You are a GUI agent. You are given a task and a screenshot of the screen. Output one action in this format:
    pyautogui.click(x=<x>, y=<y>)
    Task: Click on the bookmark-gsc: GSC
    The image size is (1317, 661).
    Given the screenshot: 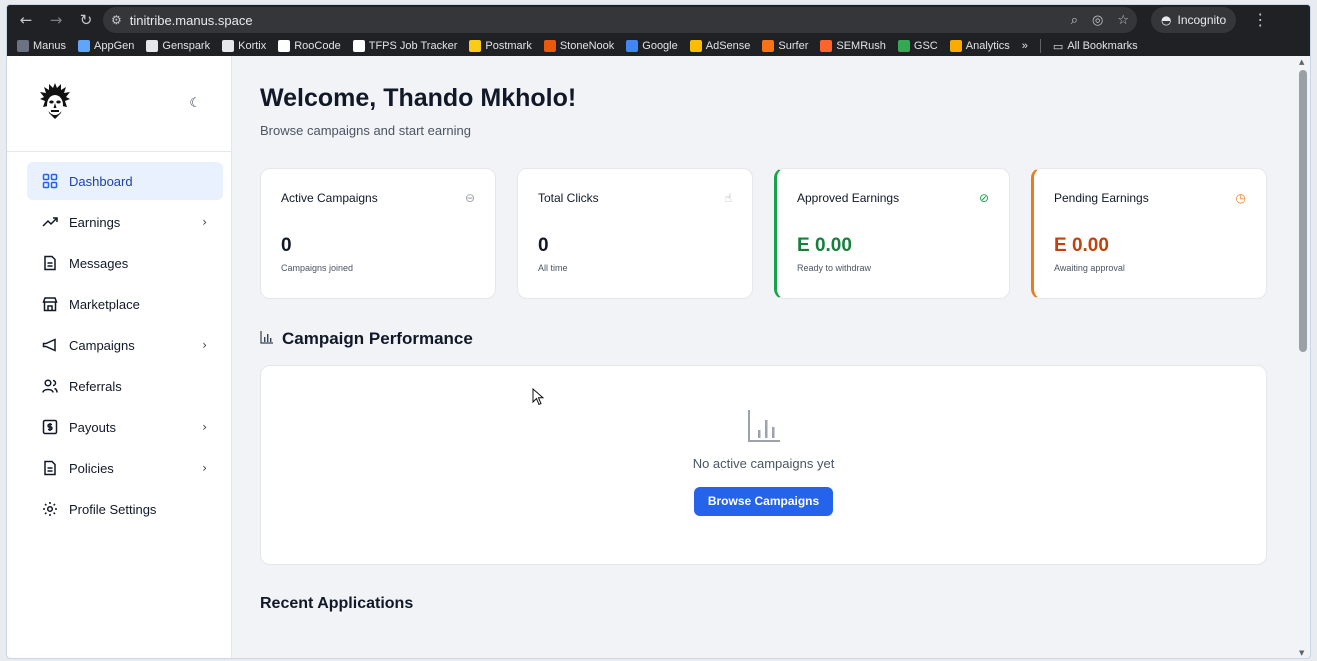 What is the action you would take?
    pyautogui.click(x=918, y=46)
    